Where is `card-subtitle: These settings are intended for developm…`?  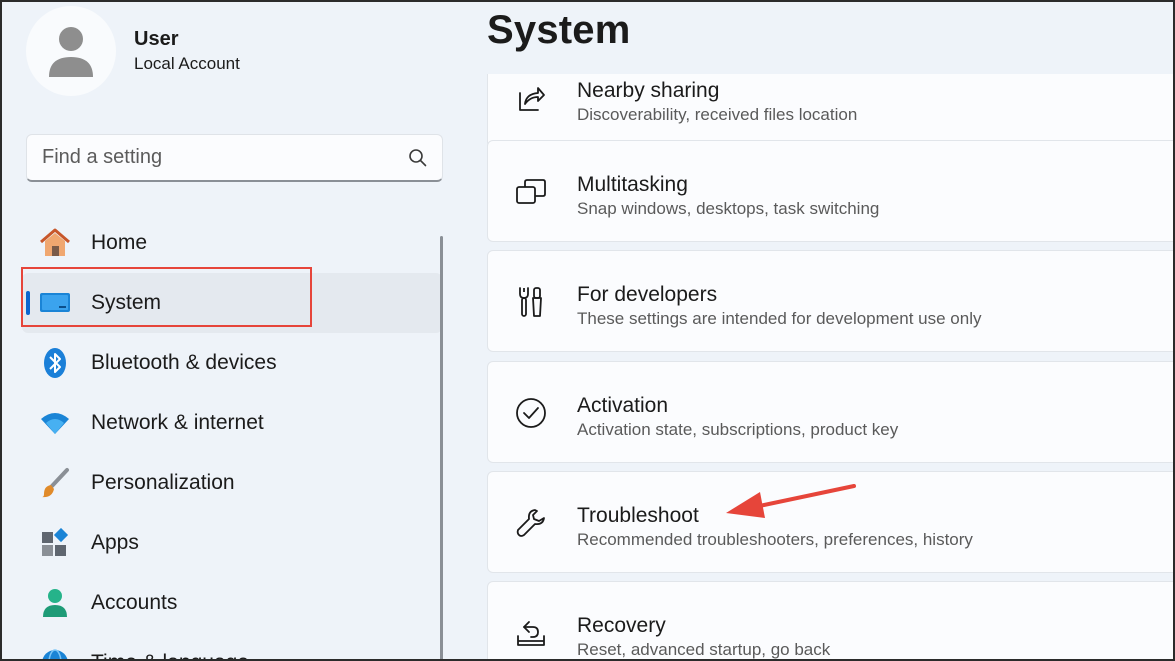 card-subtitle: These settings are intended for developm… is located at coordinates (779, 318).